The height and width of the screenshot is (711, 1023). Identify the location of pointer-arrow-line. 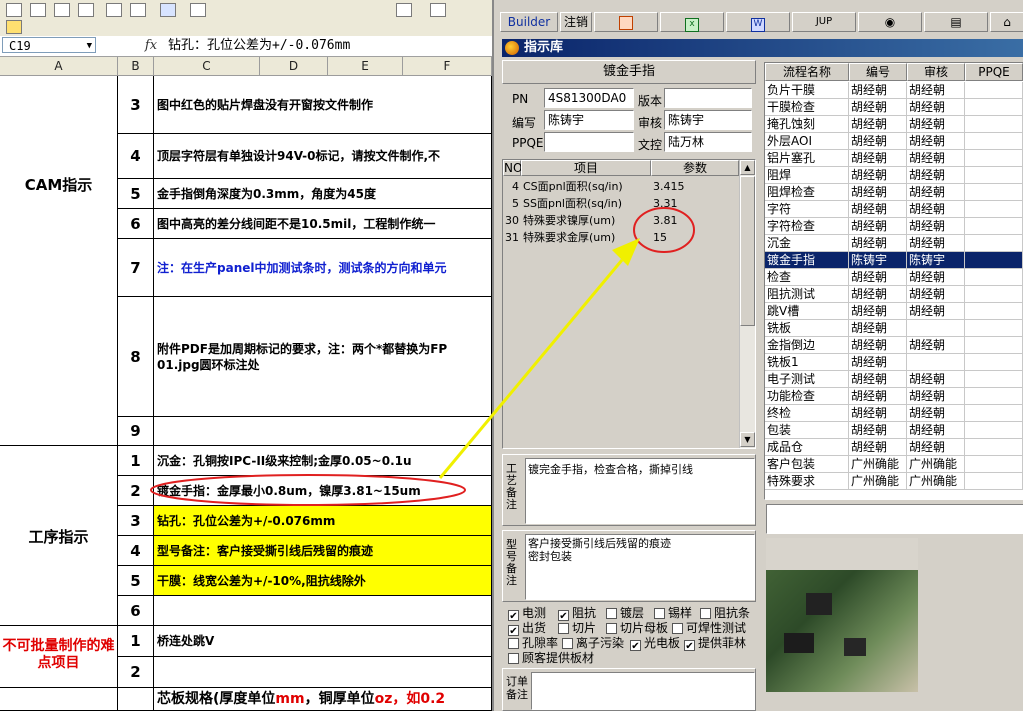
(531, 369).